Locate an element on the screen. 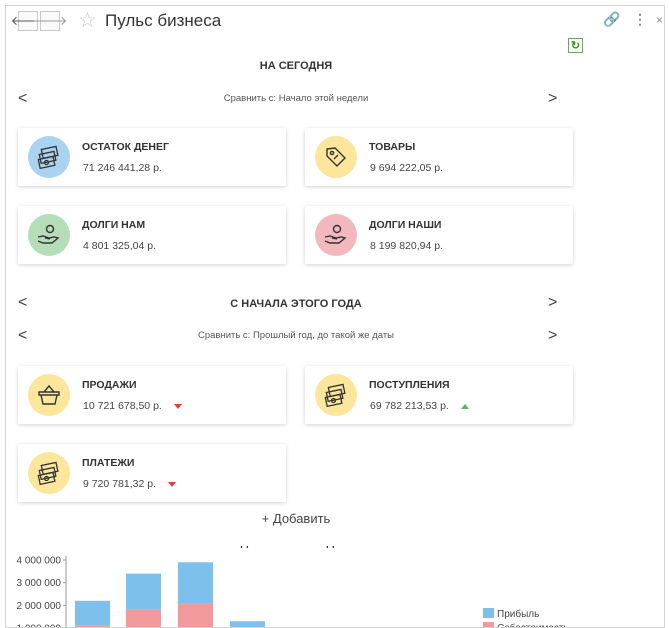 The height and width of the screenshot is (628, 669). section-today-title: НА СЕГОДНЯ is located at coordinates (296, 66).